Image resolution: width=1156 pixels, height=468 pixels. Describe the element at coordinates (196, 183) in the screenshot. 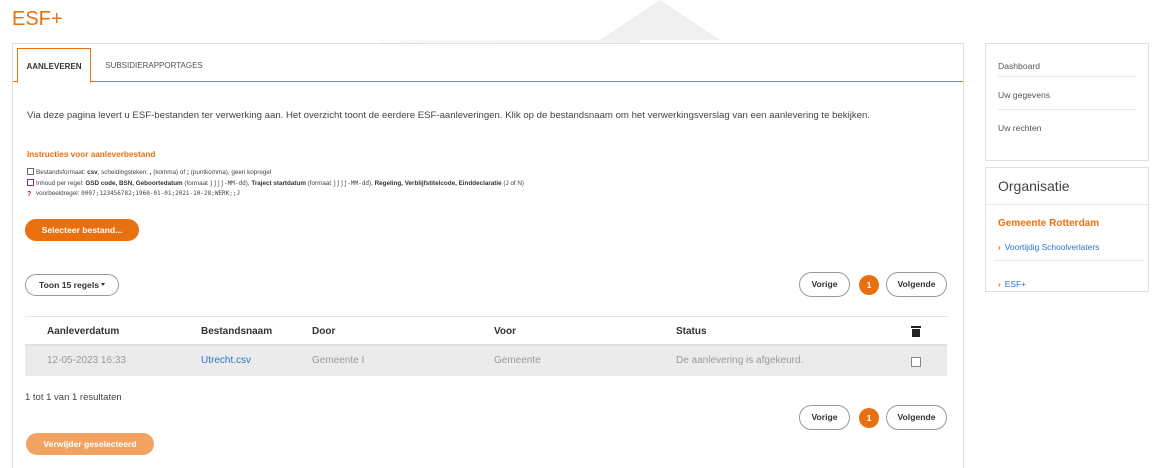

I see `content-mid1: (formaat` at that location.